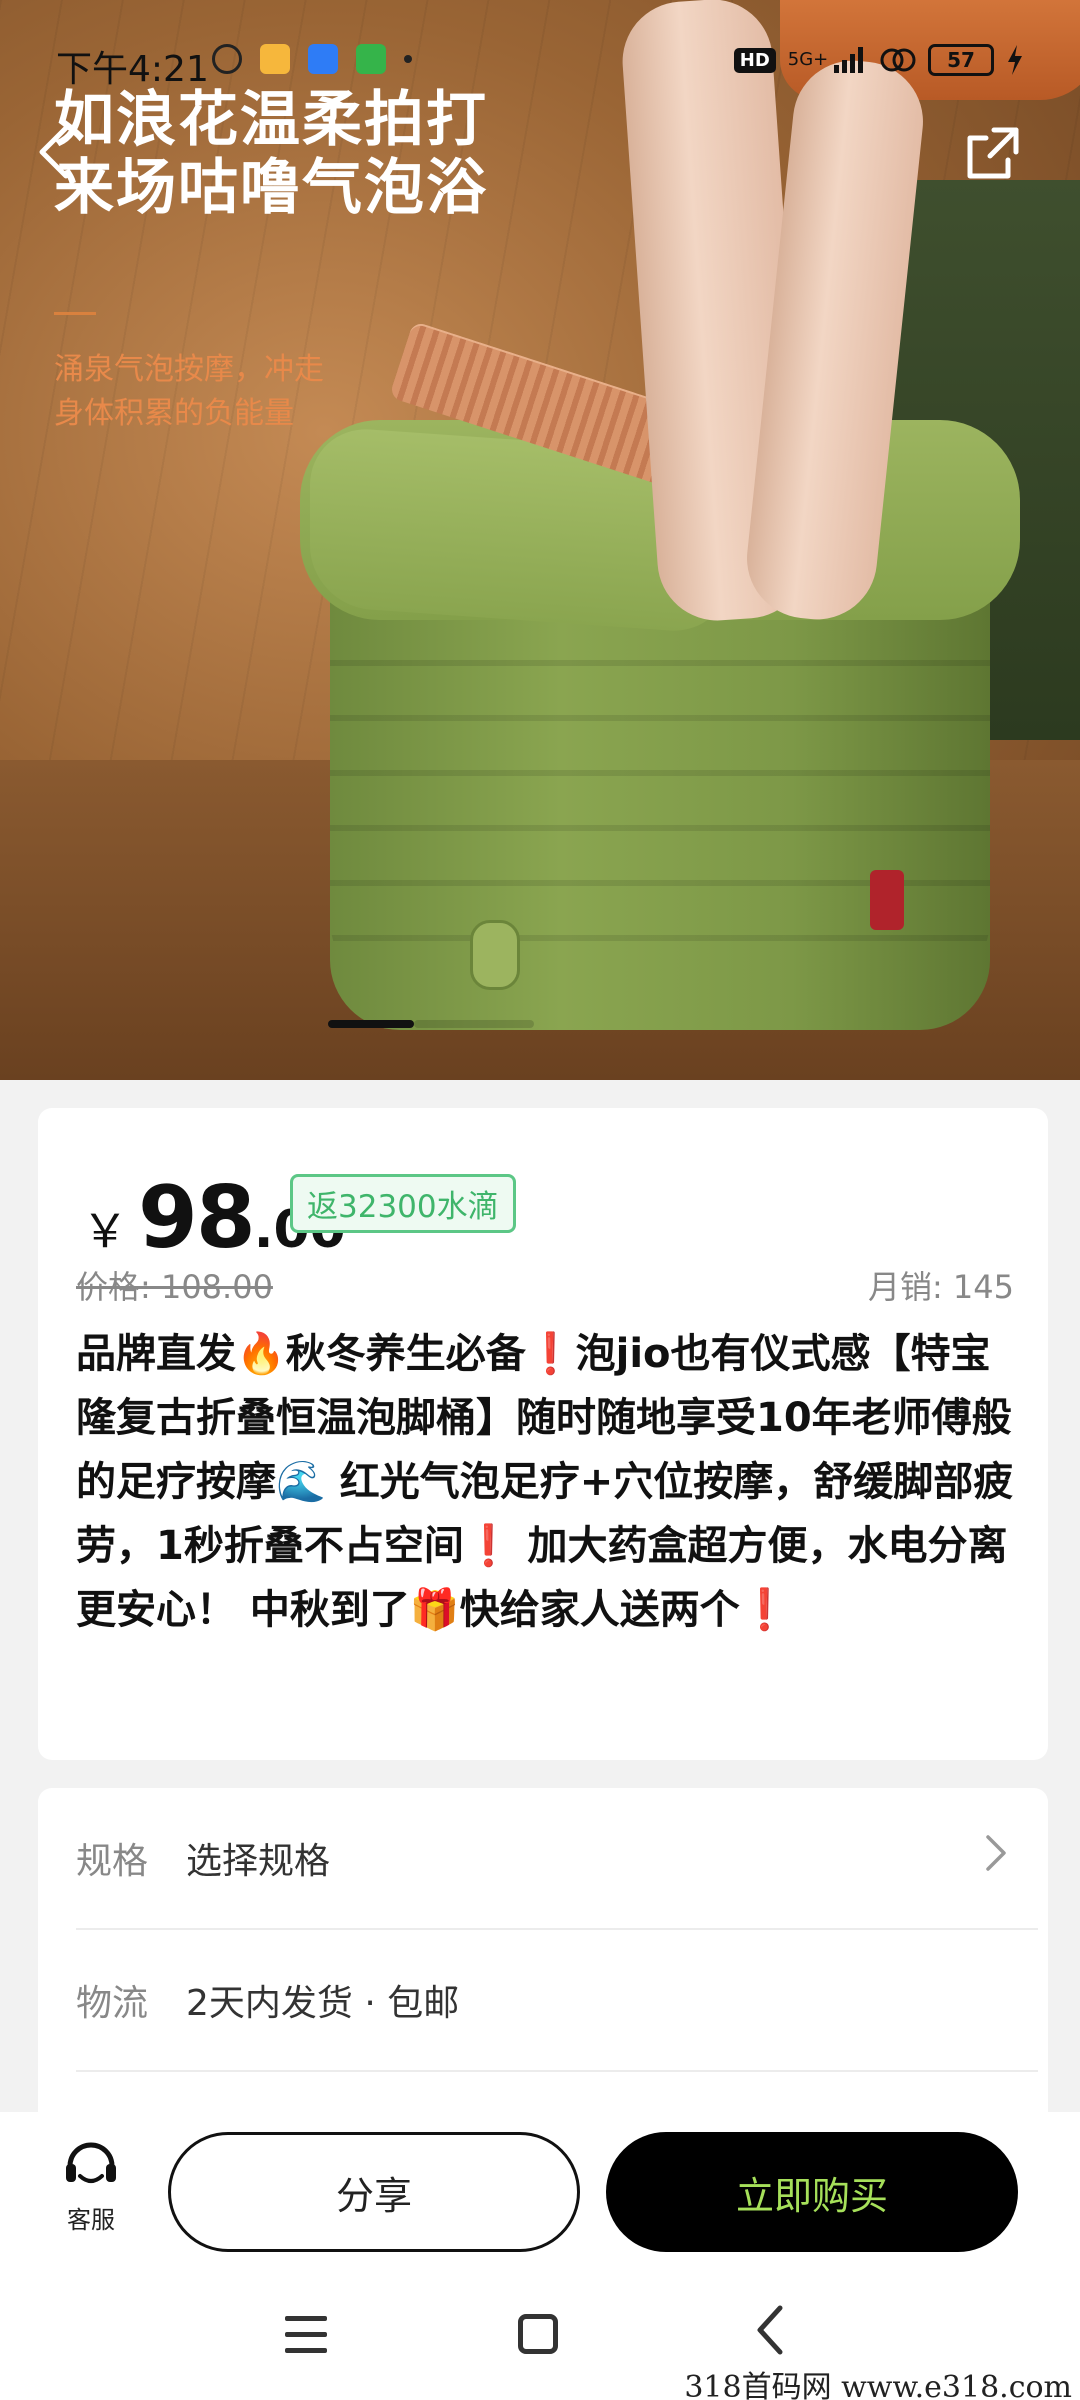 This screenshot has width=1080, height=2400. I want to click on share-button, so click(993, 153).